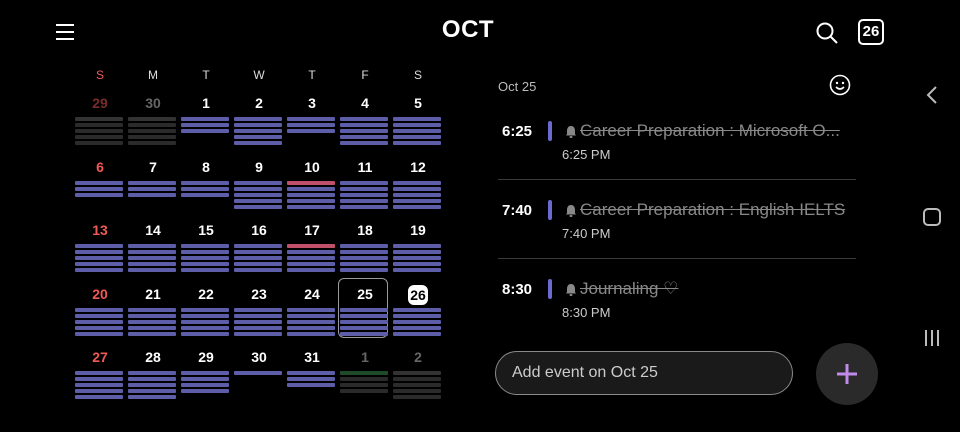  I want to click on day-cell: 9, so click(259, 191).